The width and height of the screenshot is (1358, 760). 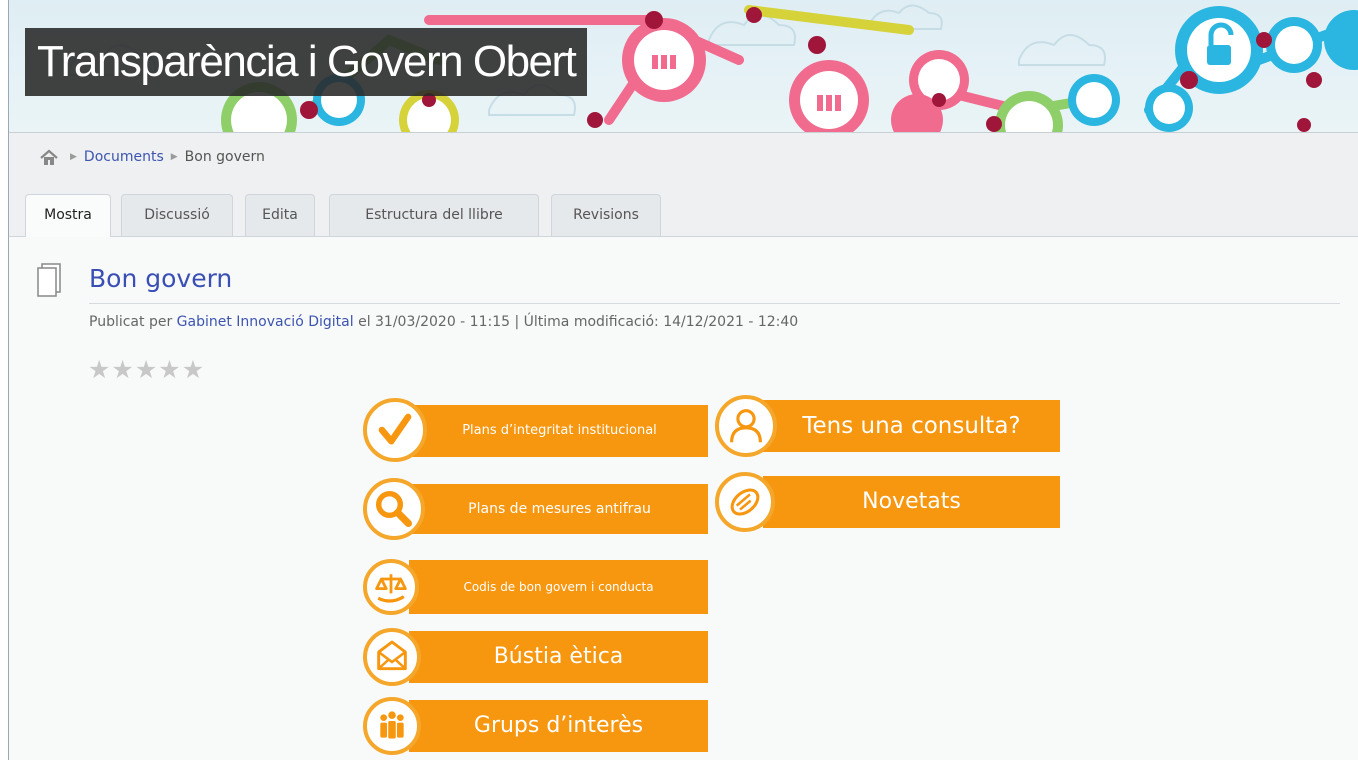 I want to click on tab-mostra: Mostra, so click(x=68, y=215).